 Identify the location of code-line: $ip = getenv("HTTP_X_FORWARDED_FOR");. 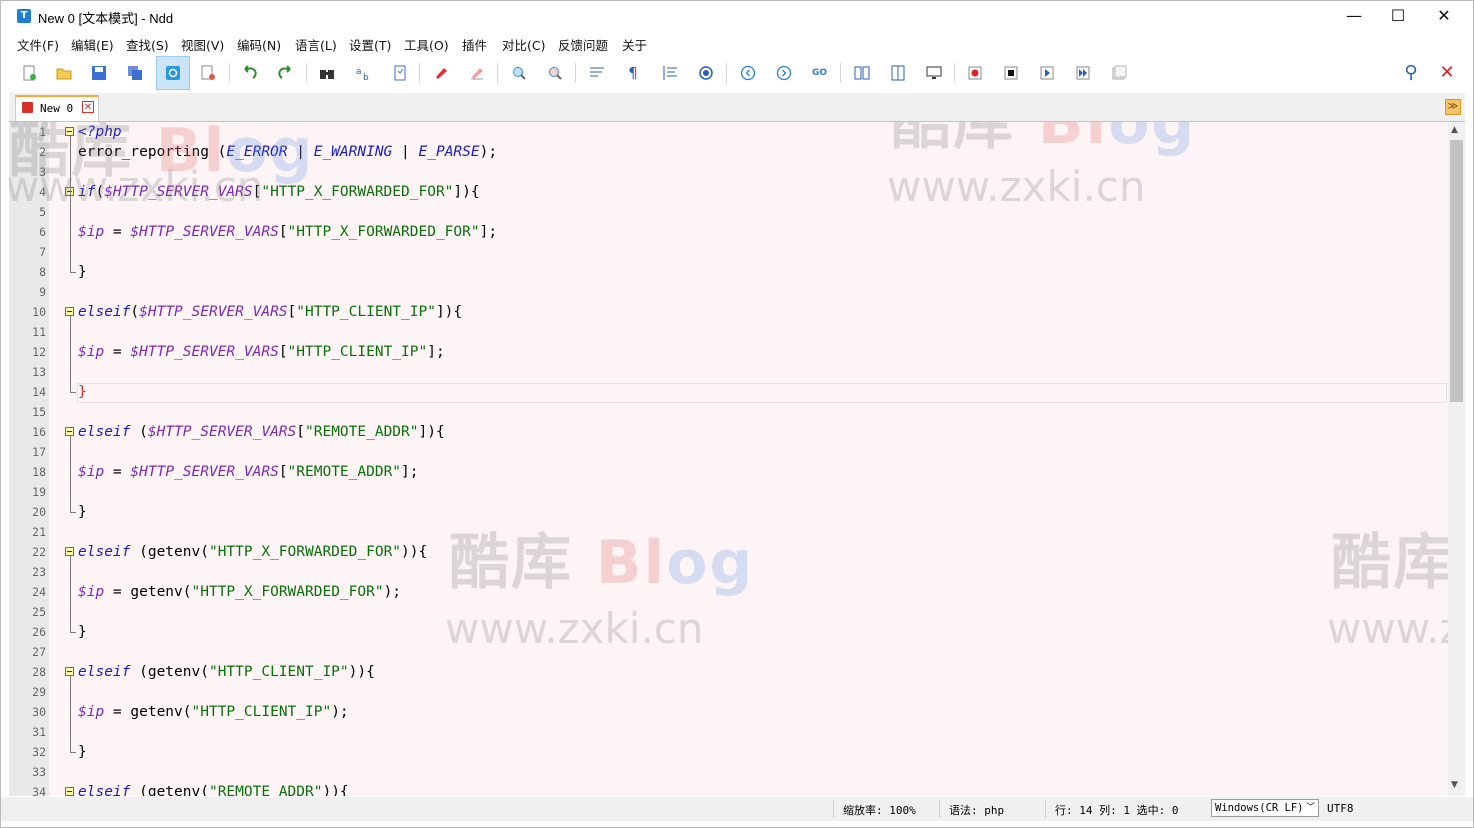
(239, 592).